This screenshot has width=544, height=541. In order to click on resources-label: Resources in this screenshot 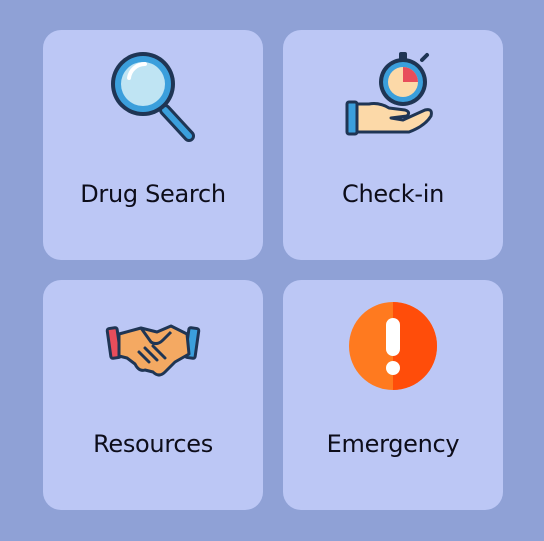, I will do `click(153, 444)`.